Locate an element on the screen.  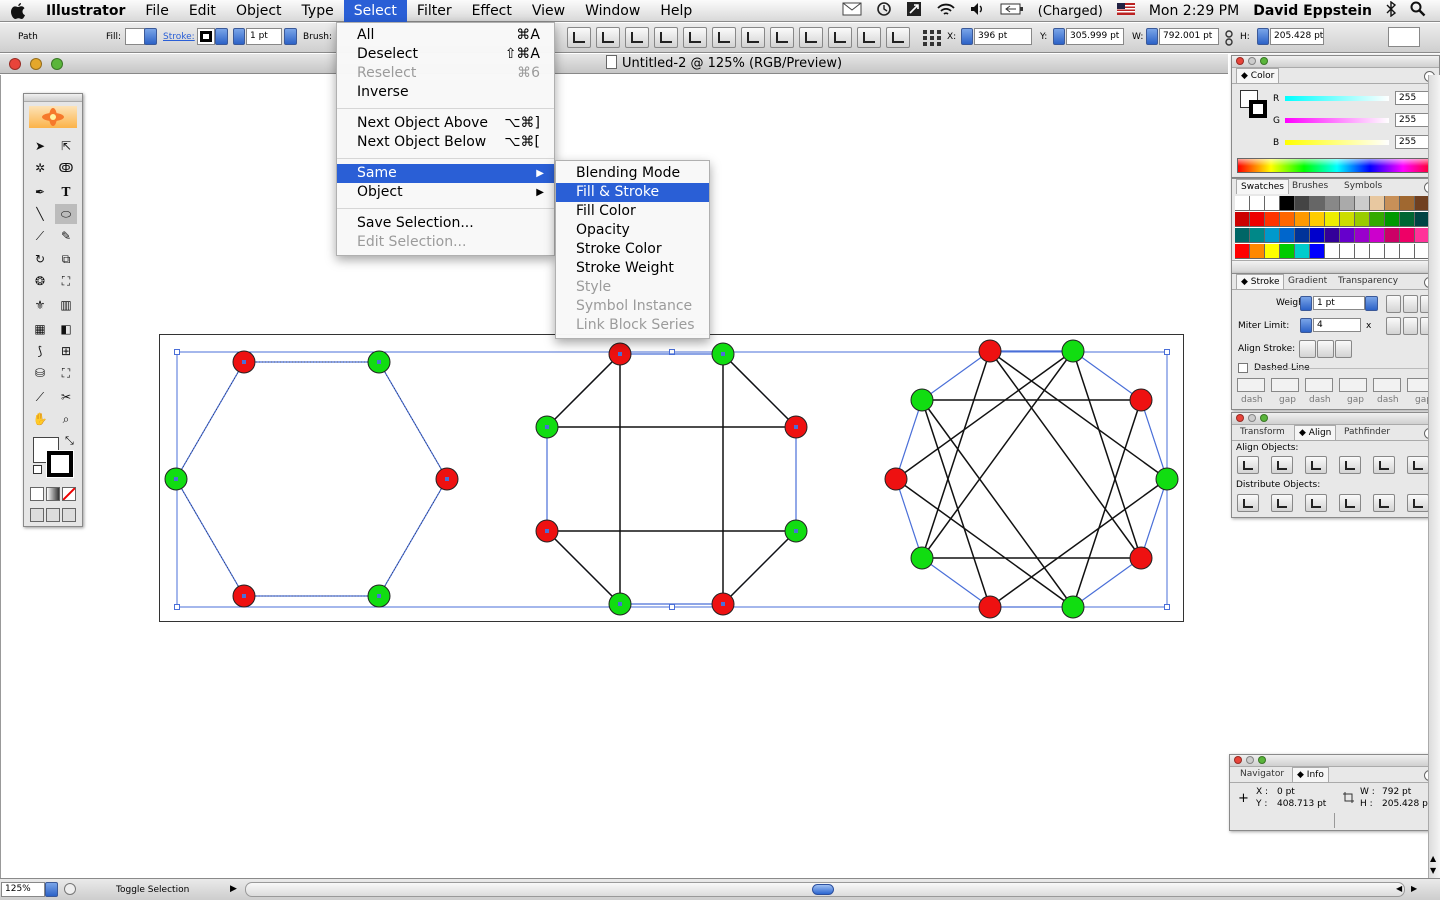
blend-tool-icon: ⊞ is located at coordinates (66, 351).